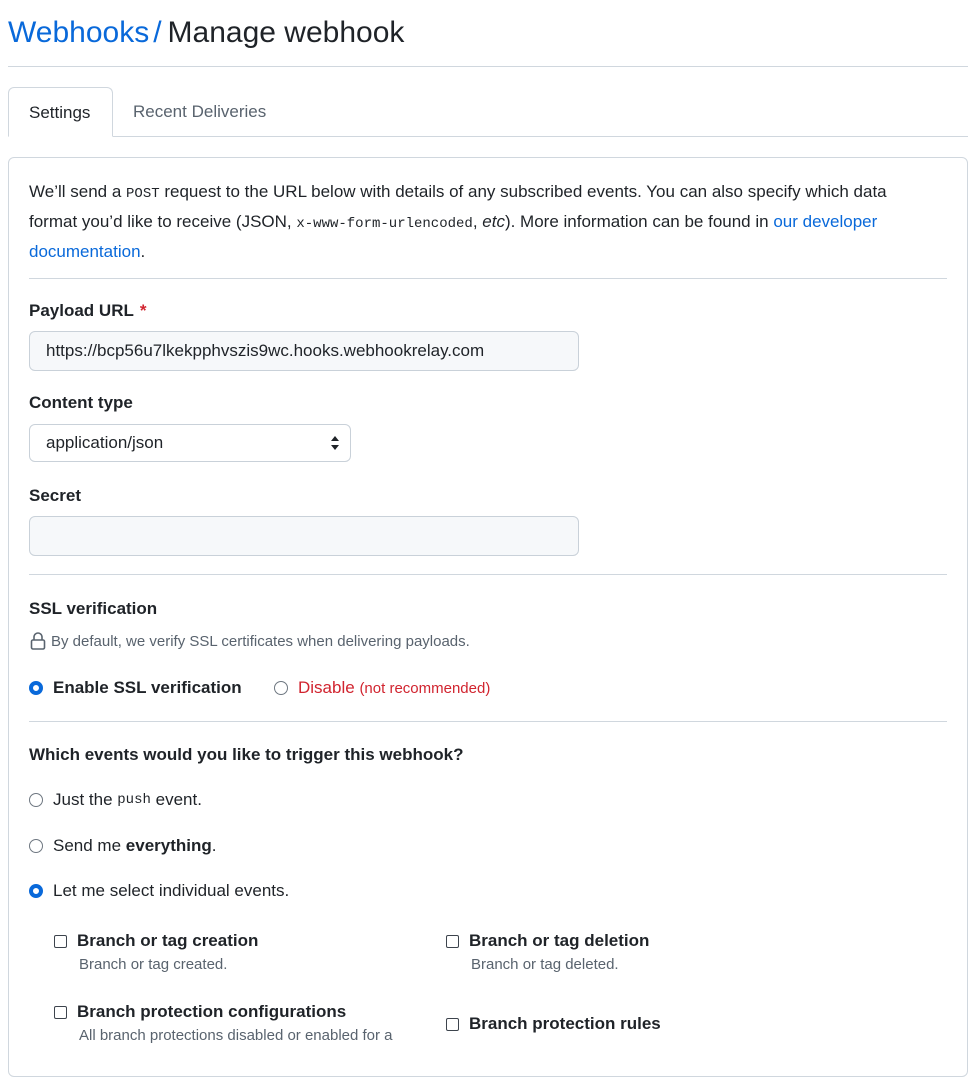 This screenshot has height=1077, width=980. I want to click on tab-bar-underline, so click(488, 136).